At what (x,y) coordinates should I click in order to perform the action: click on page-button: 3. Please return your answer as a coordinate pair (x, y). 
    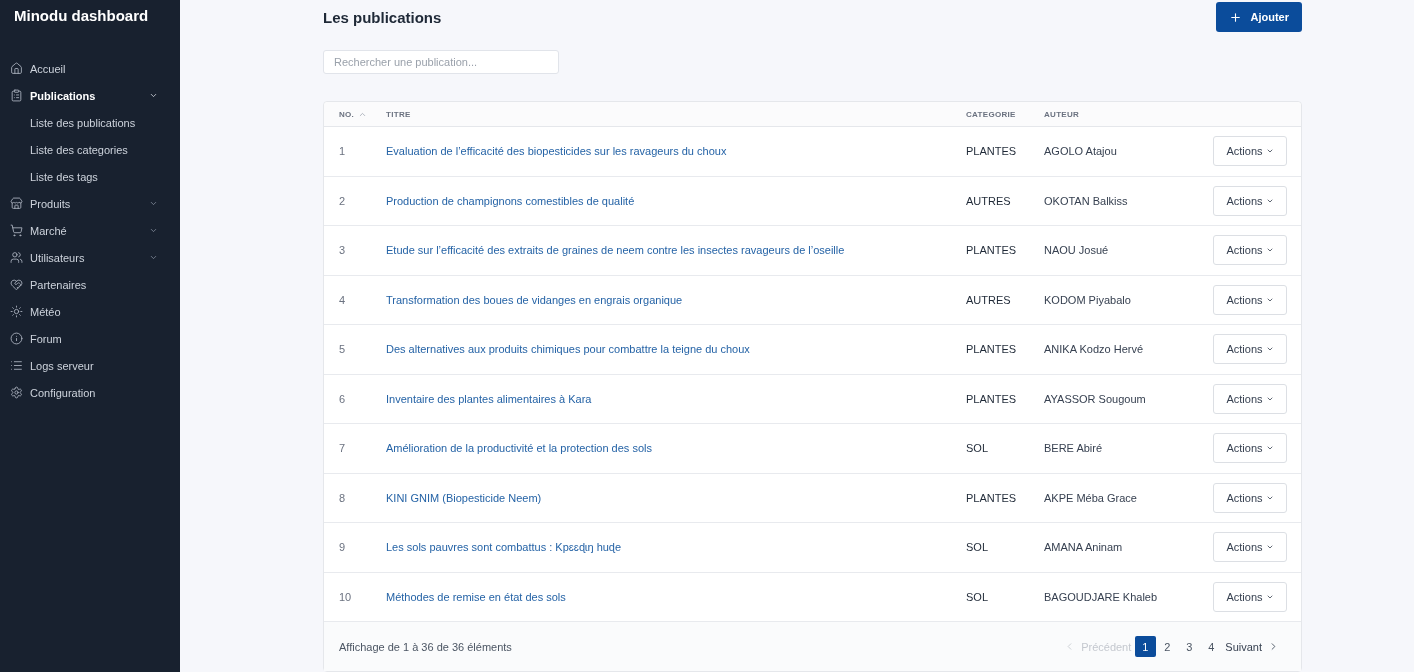
    Looking at the image, I should click on (1189, 646).